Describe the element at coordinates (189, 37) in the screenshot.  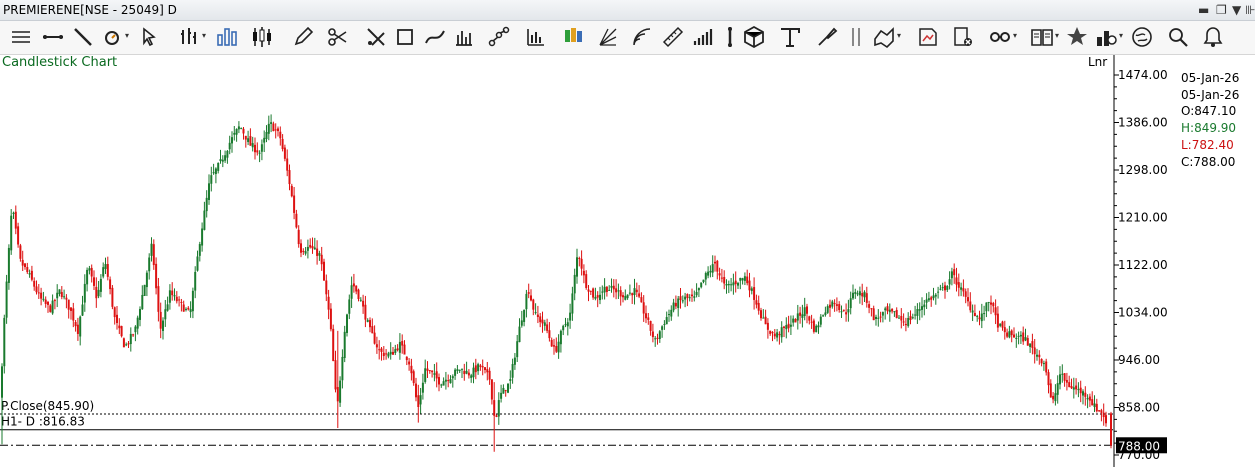
I see `bar-type-icon` at that location.